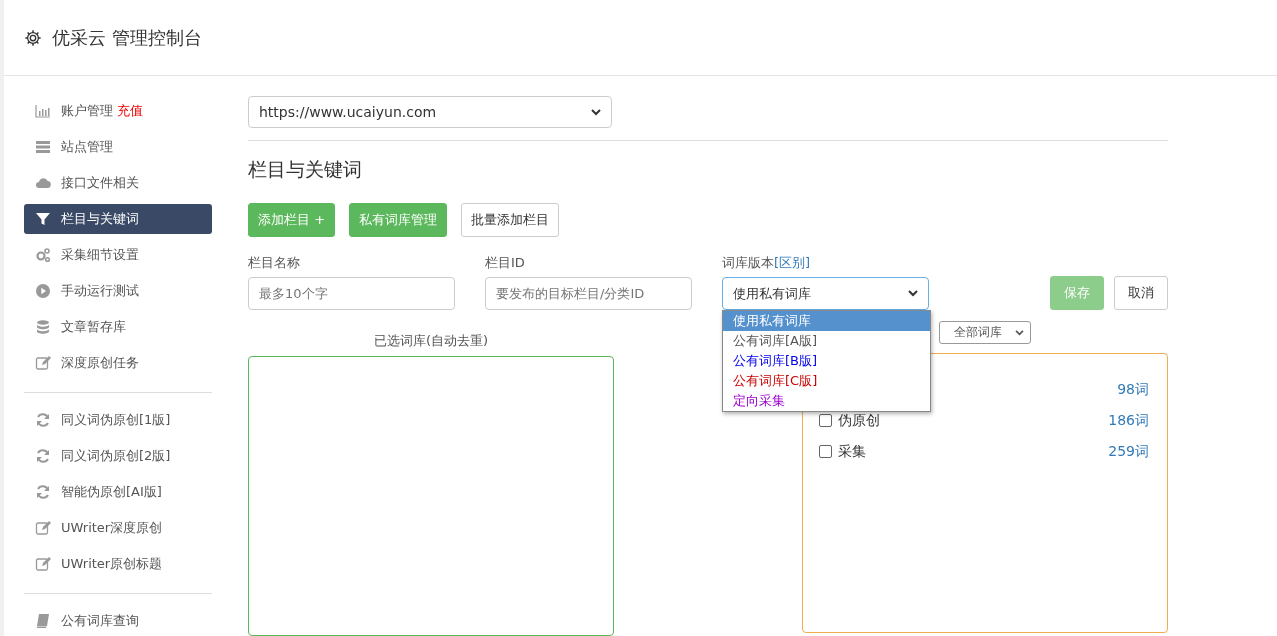  Describe the element at coordinates (118, 327) in the screenshot. I see `sidebar-item: 文章暂存库` at that location.